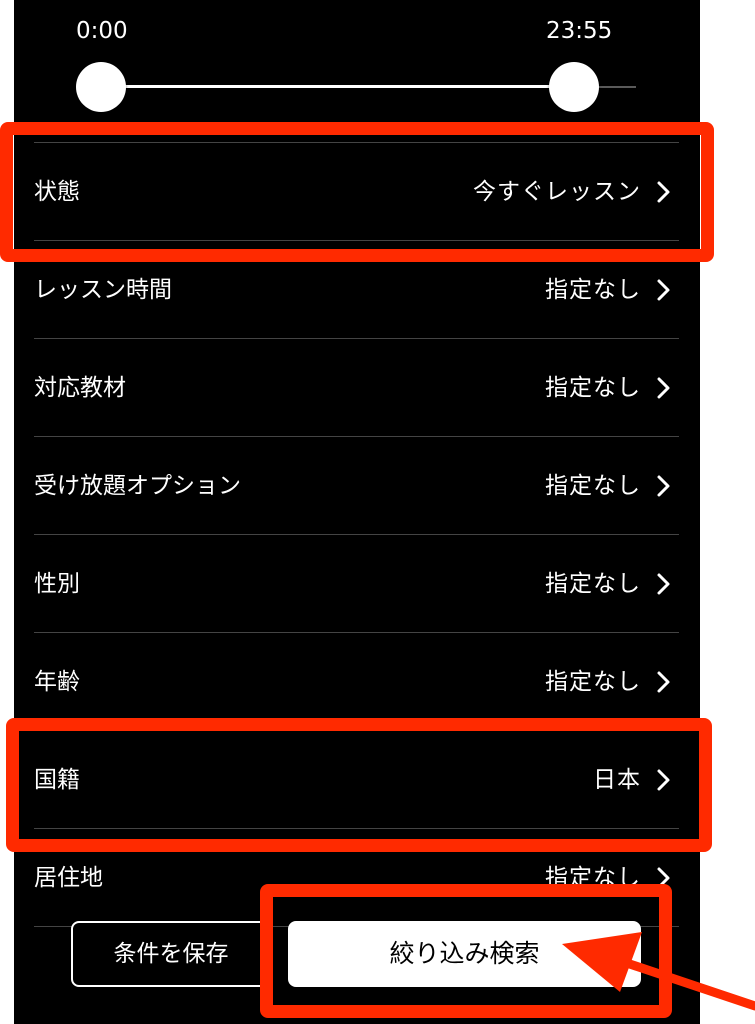 The height and width of the screenshot is (1024, 755). I want to click on save-conditions-button: 条件を保存, so click(171, 954).